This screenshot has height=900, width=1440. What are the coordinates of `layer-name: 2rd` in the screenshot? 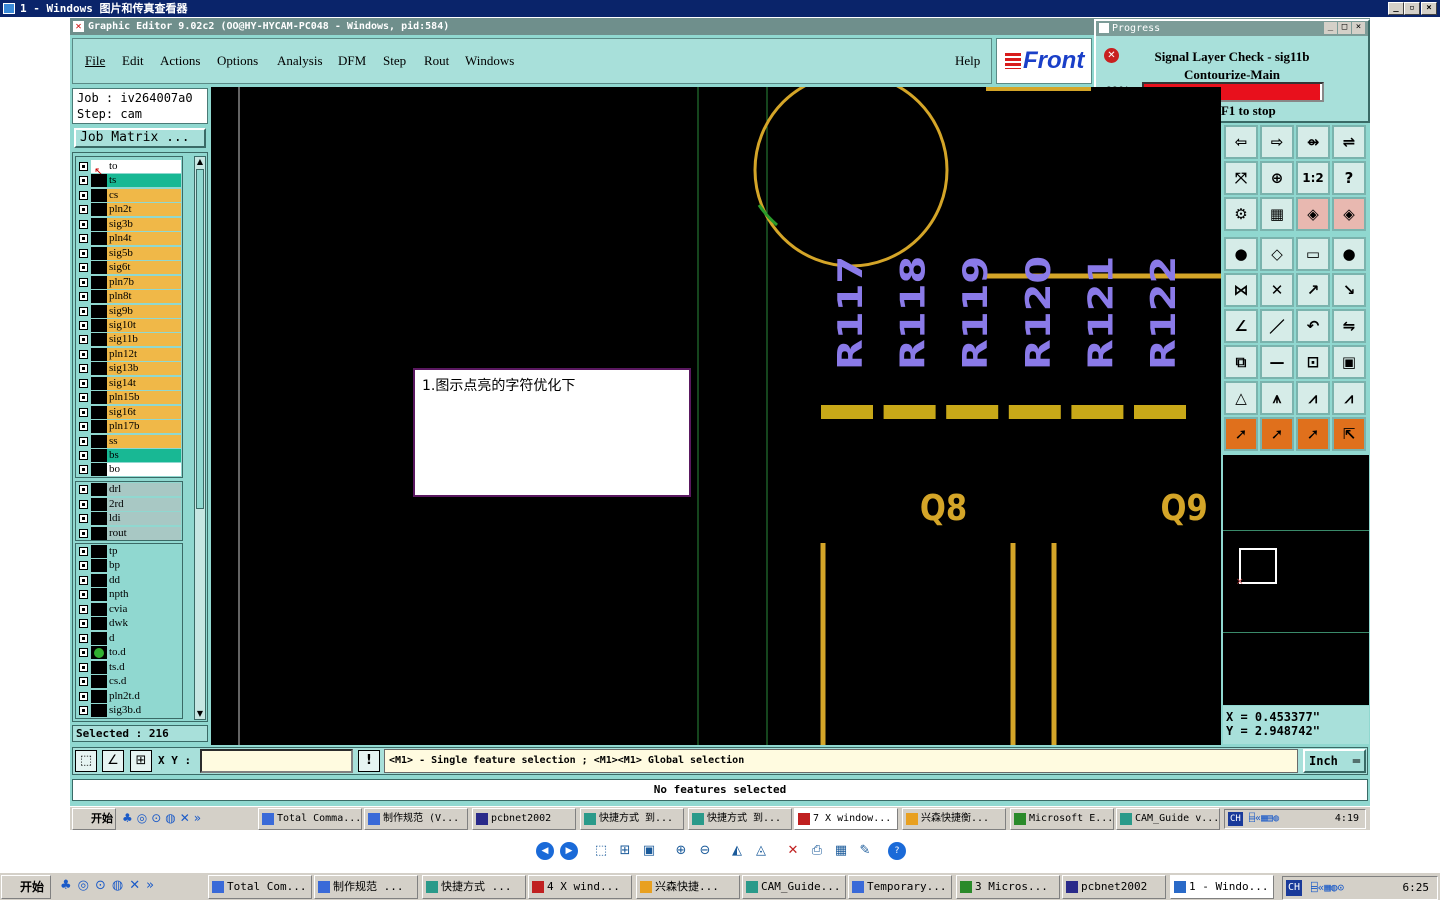 It's located at (144, 504).